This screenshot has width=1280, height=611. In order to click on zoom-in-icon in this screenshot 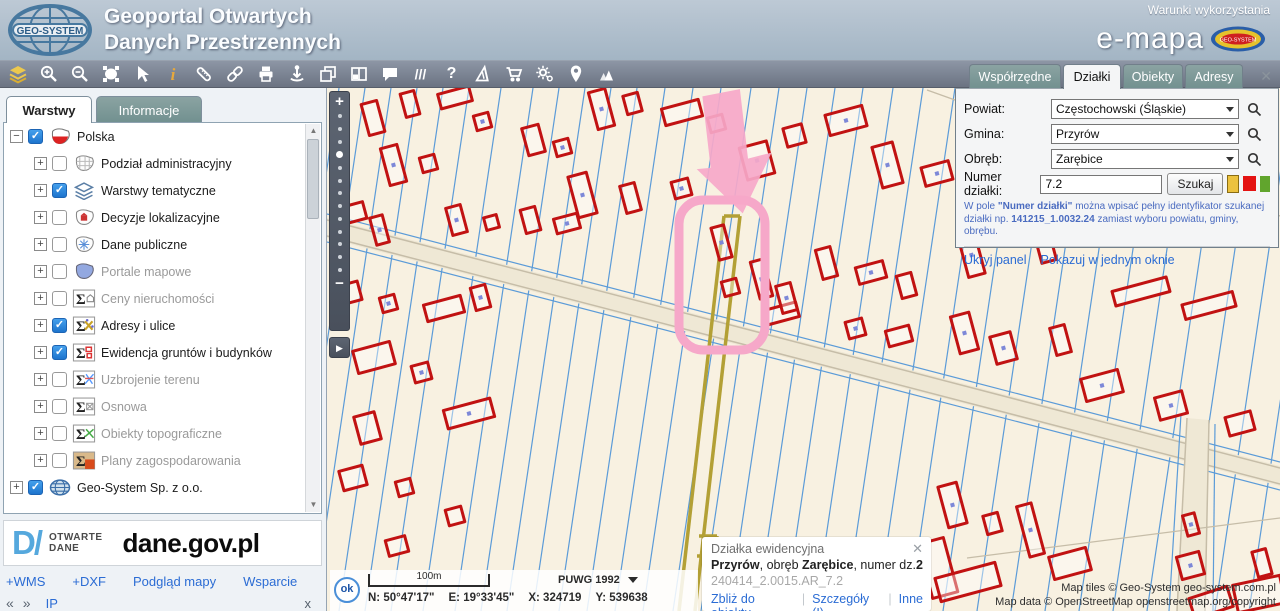, I will do `click(48, 74)`.